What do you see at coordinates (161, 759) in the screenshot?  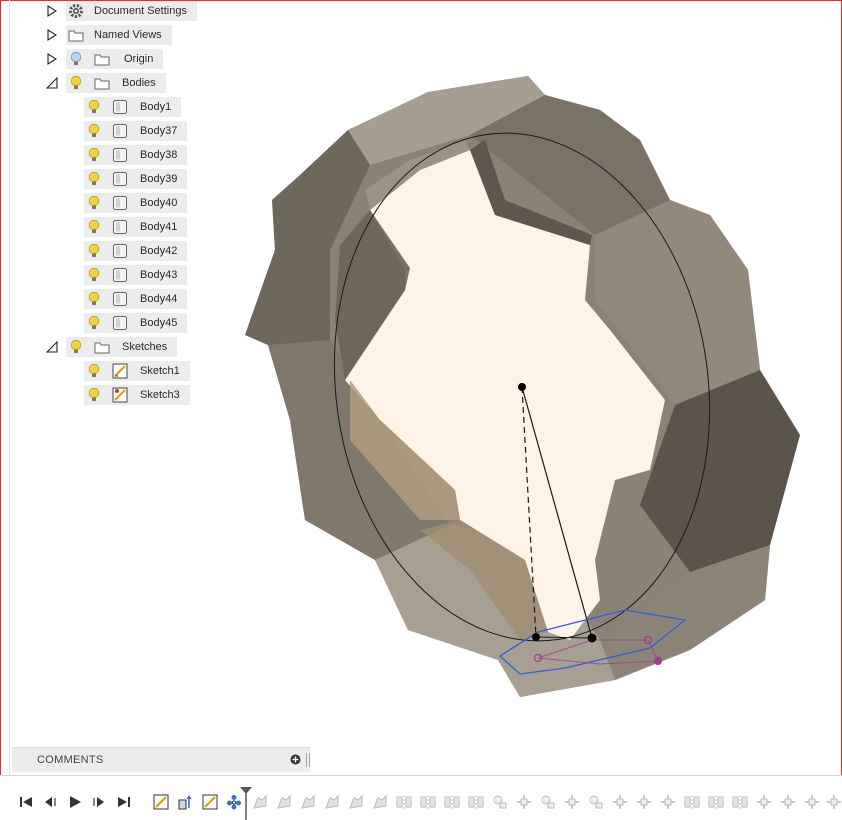 I see `comments-panel: COMMENTS` at bounding box center [161, 759].